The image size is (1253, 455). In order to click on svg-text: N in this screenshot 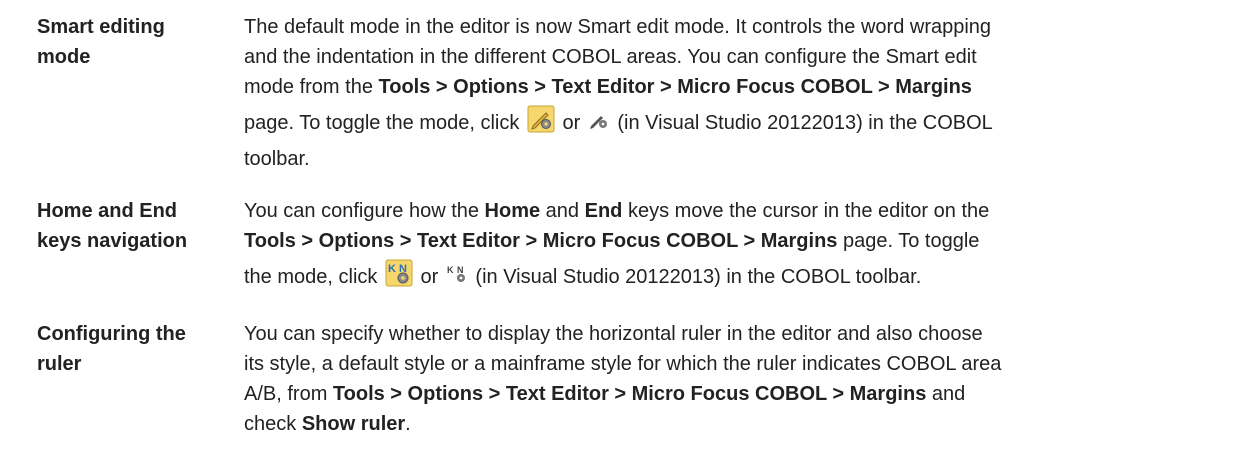, I will do `click(460, 270)`.